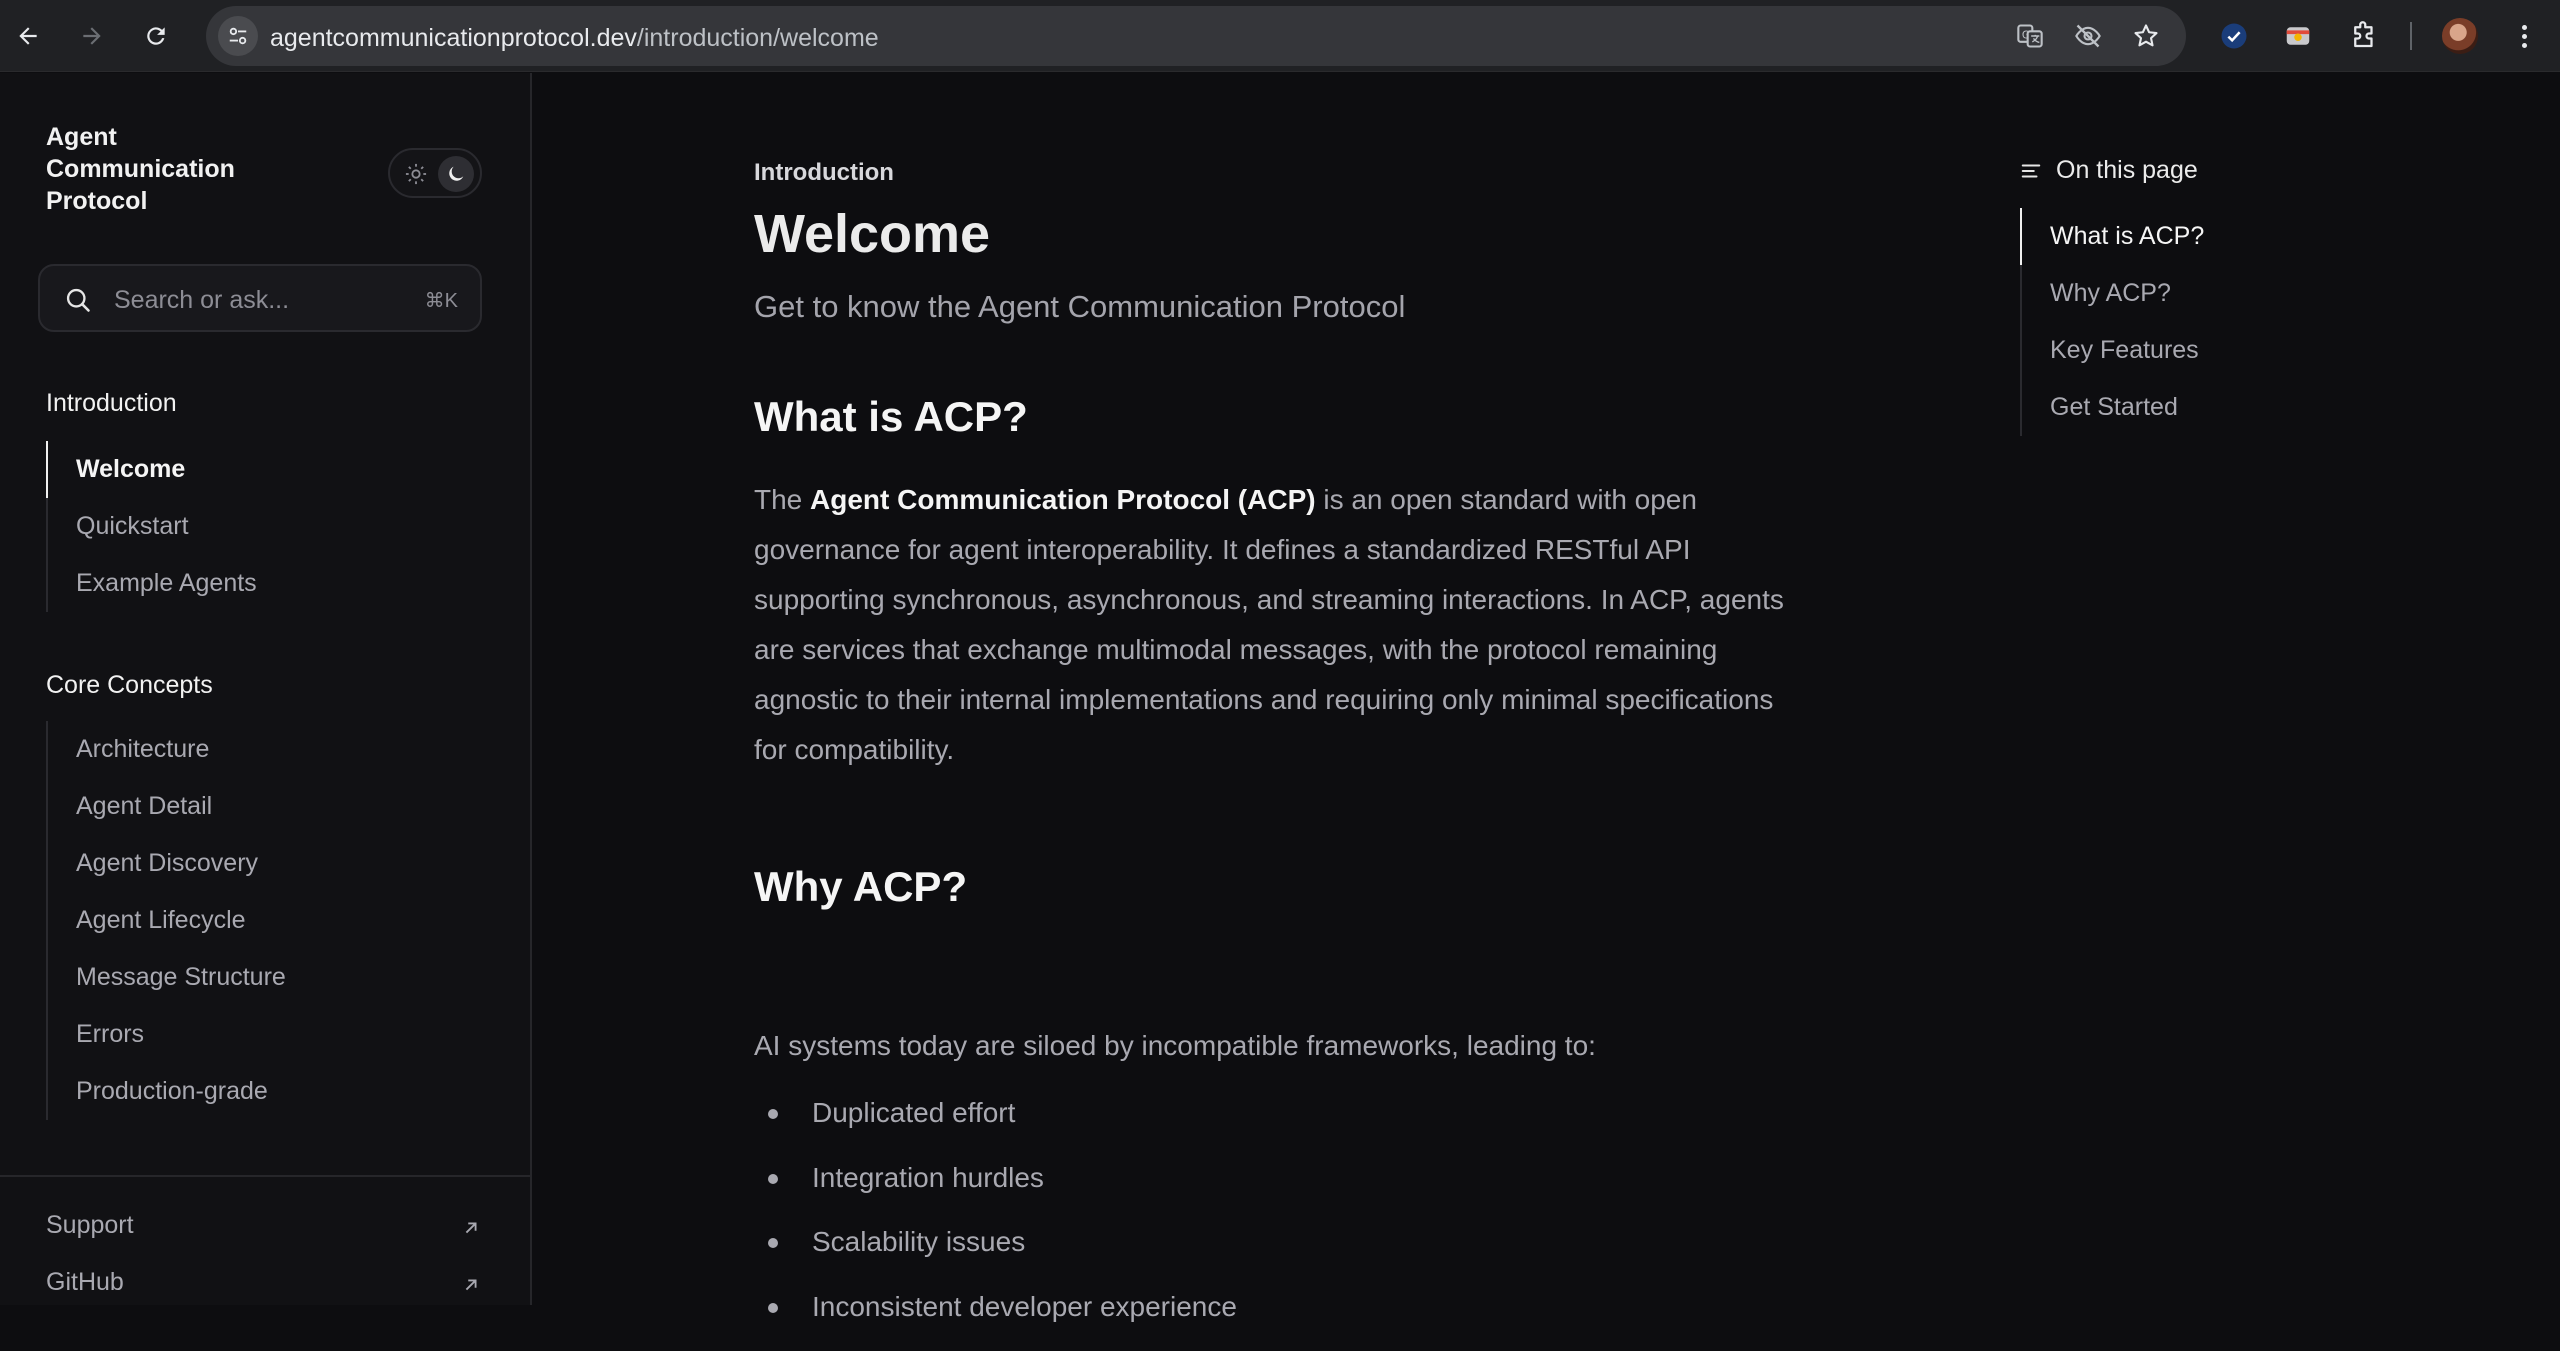  Describe the element at coordinates (913, 1112) in the screenshot. I see `list-item-text: Duplicated effort` at that location.